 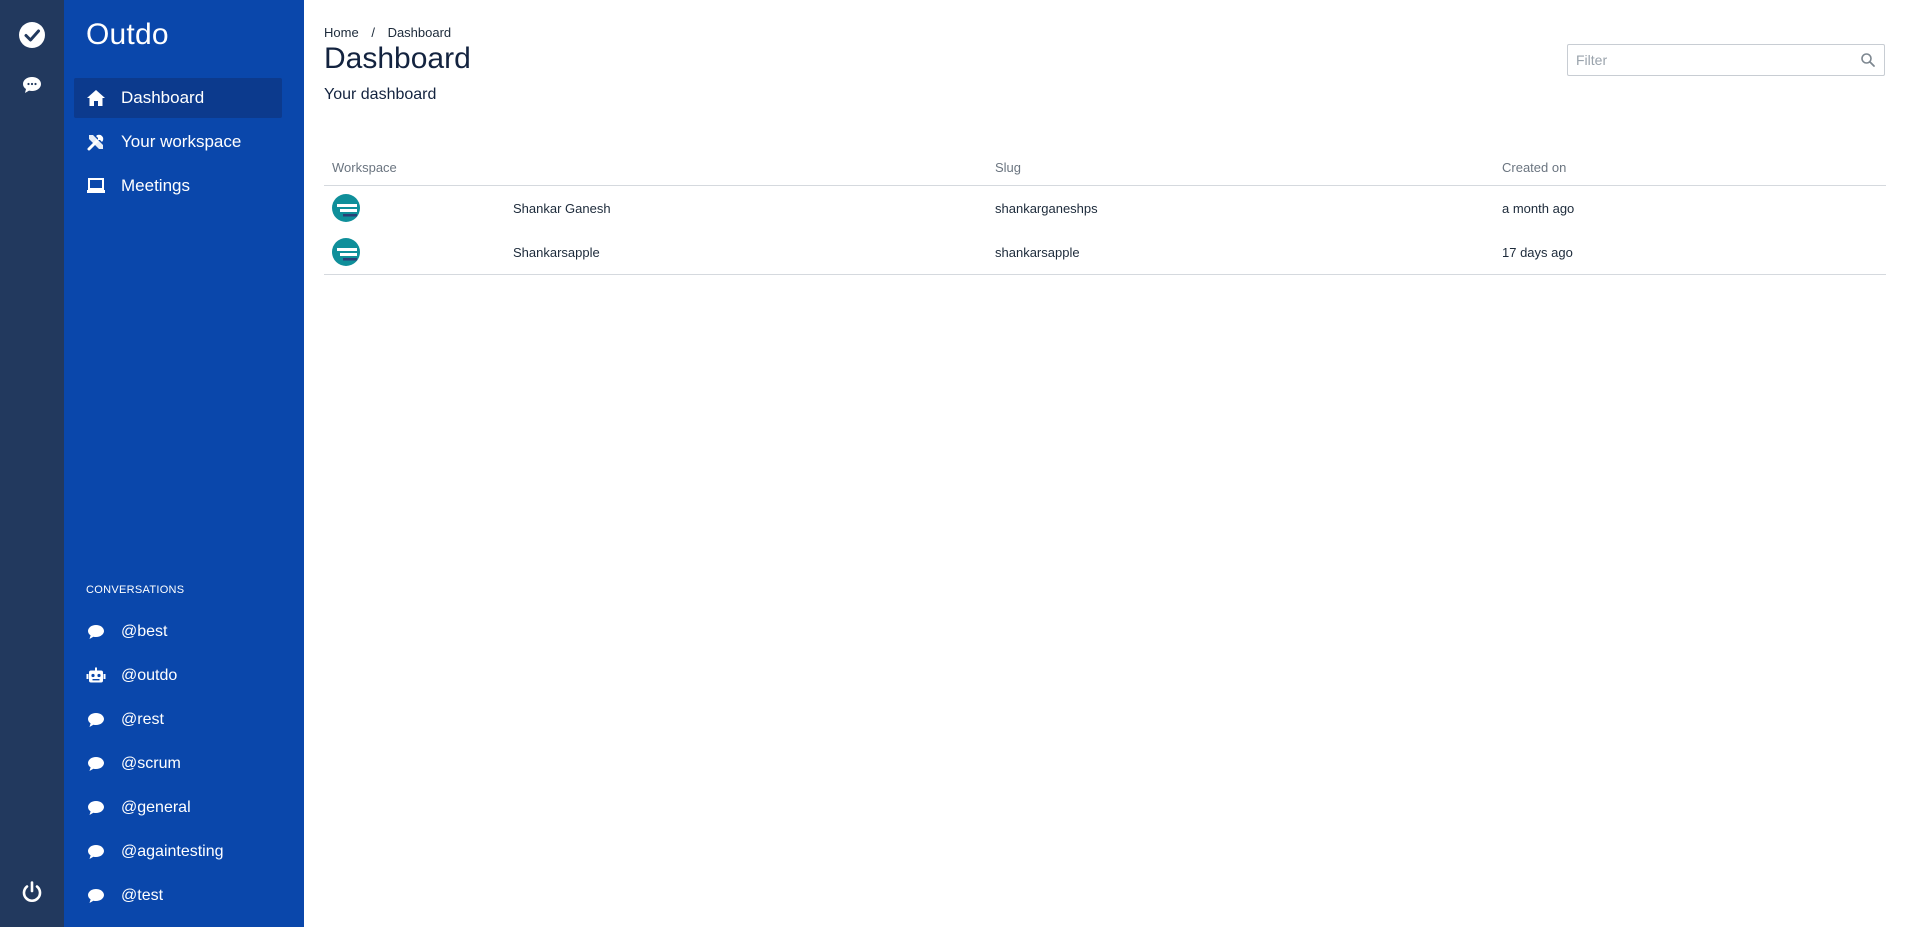 I want to click on sidebar-item-your-workspace: Your workspace, so click(x=178, y=142).